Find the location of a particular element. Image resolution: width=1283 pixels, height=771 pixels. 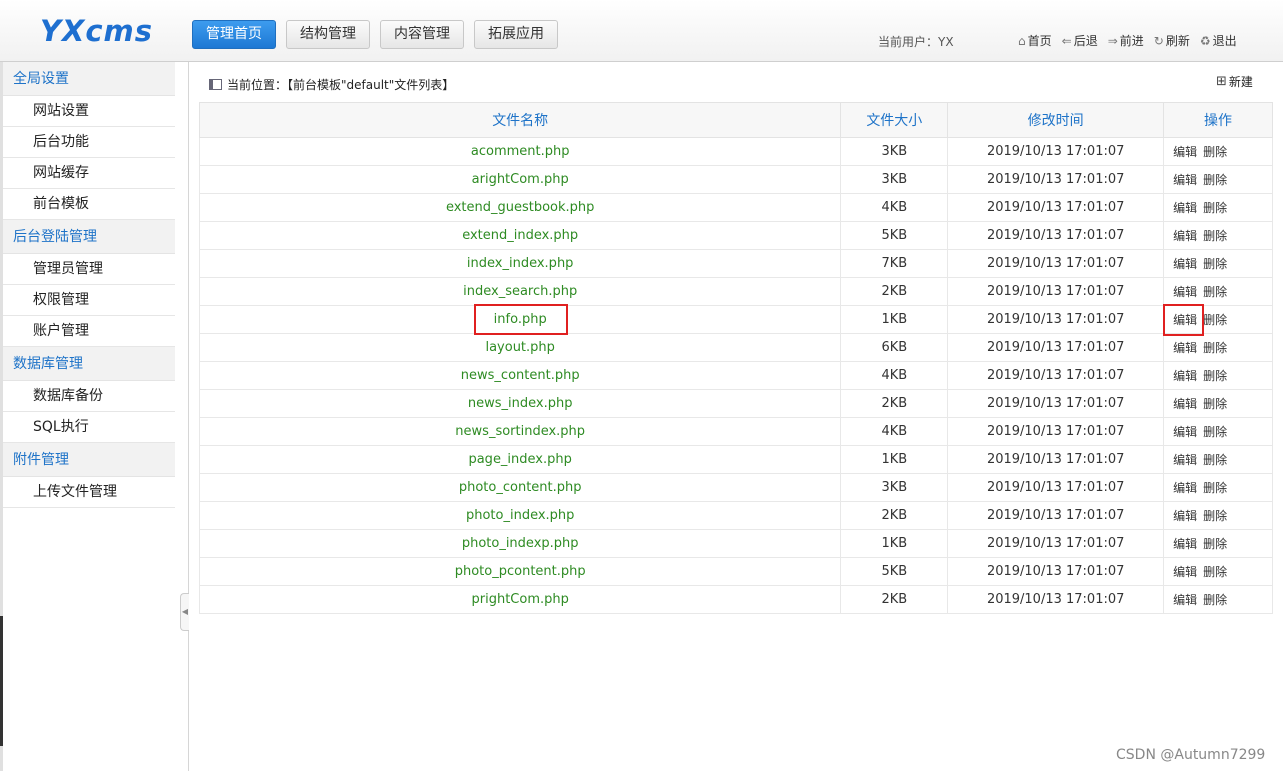

sidebar-item-backend-functions: 后台功能 is located at coordinates (89, 142).